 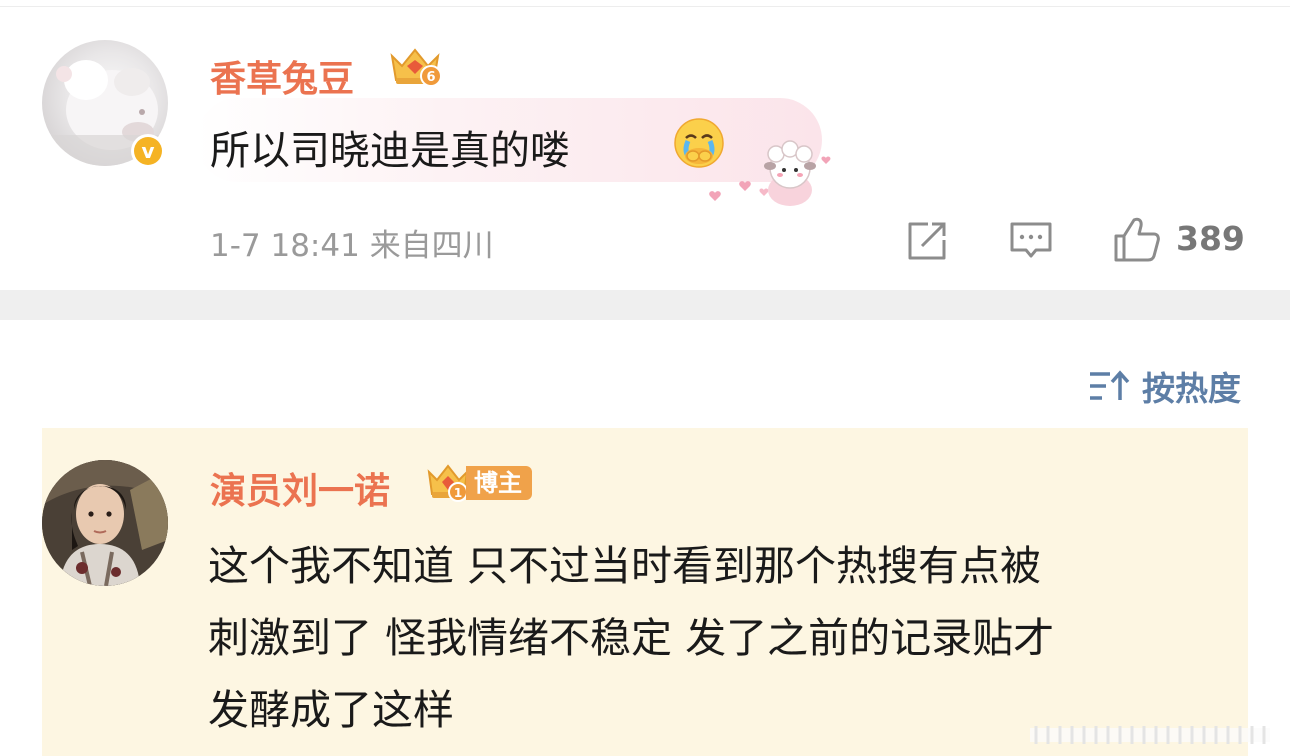 I want to click on comment-meta: 1-7 18:41 来自四川, so click(x=352, y=242).